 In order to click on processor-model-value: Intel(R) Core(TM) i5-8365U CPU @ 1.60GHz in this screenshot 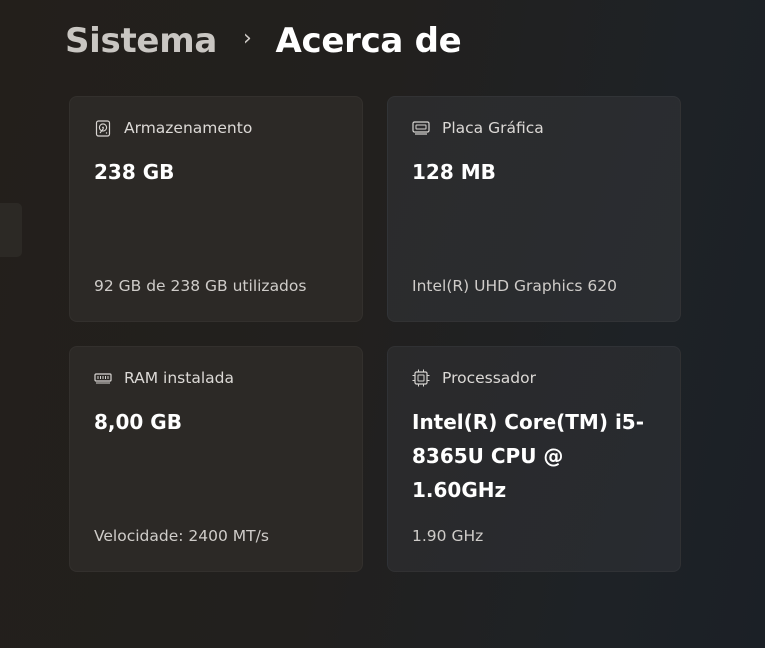, I will do `click(528, 456)`.